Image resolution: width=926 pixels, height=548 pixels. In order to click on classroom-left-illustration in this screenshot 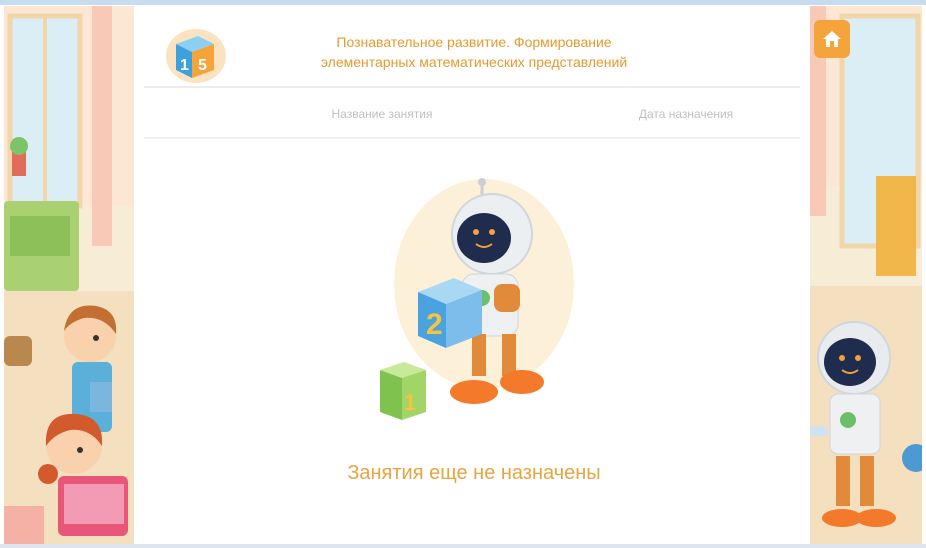, I will do `click(70, 275)`.